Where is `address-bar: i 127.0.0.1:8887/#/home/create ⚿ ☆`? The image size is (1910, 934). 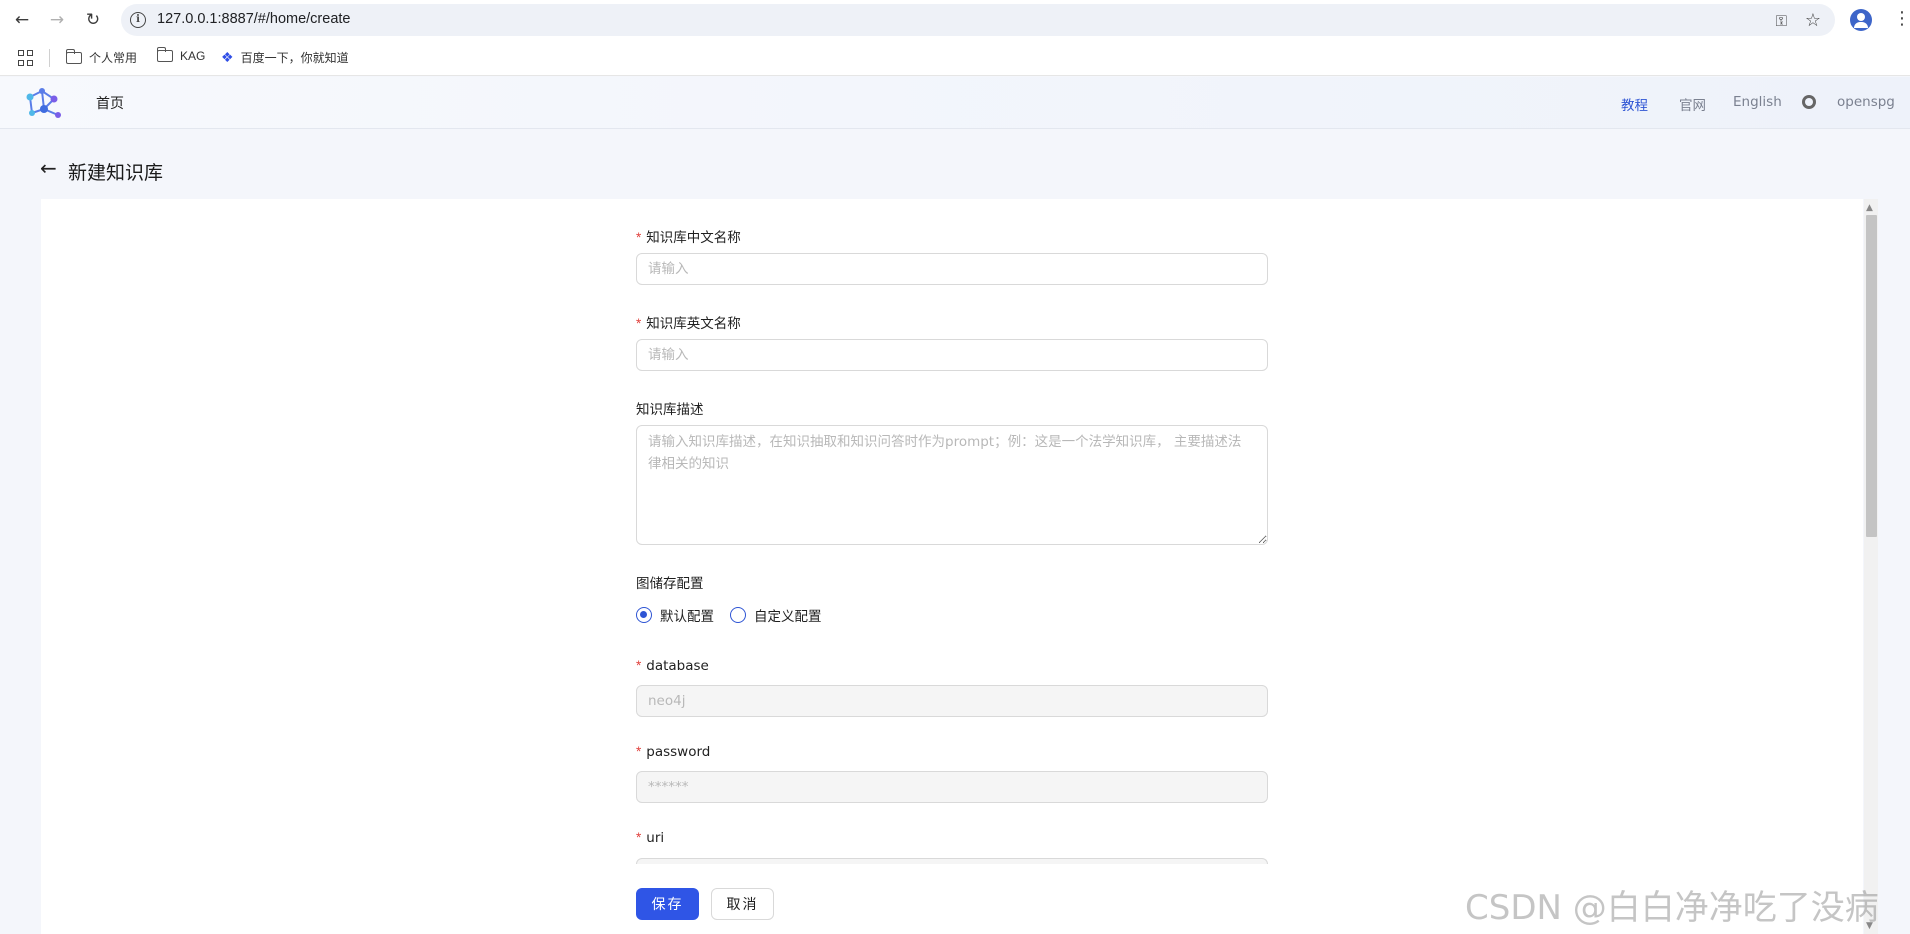
address-bar: i 127.0.0.1:8887/#/home/create ⚿ ☆ is located at coordinates (978, 20).